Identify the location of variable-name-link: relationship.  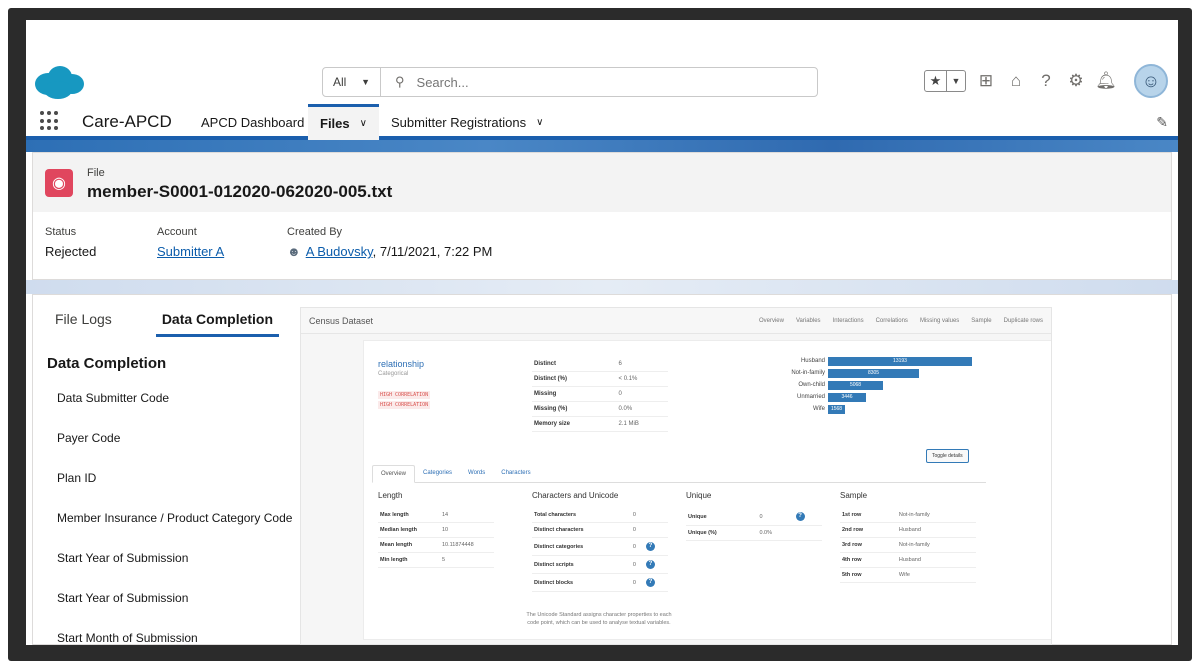
(401, 364).